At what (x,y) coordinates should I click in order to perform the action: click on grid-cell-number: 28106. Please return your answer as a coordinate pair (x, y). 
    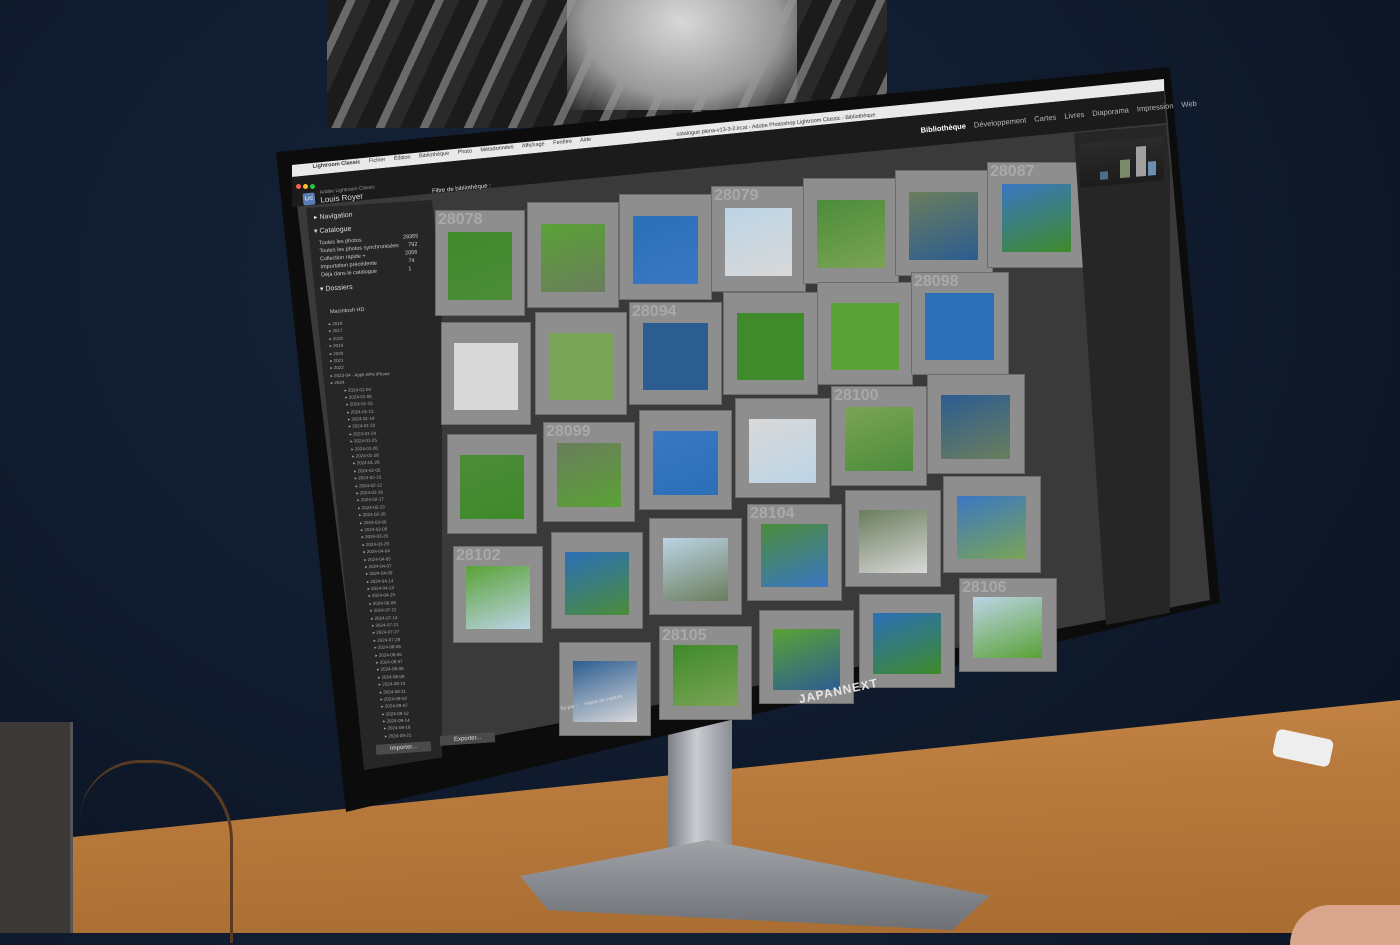
    Looking at the image, I should click on (984, 587).